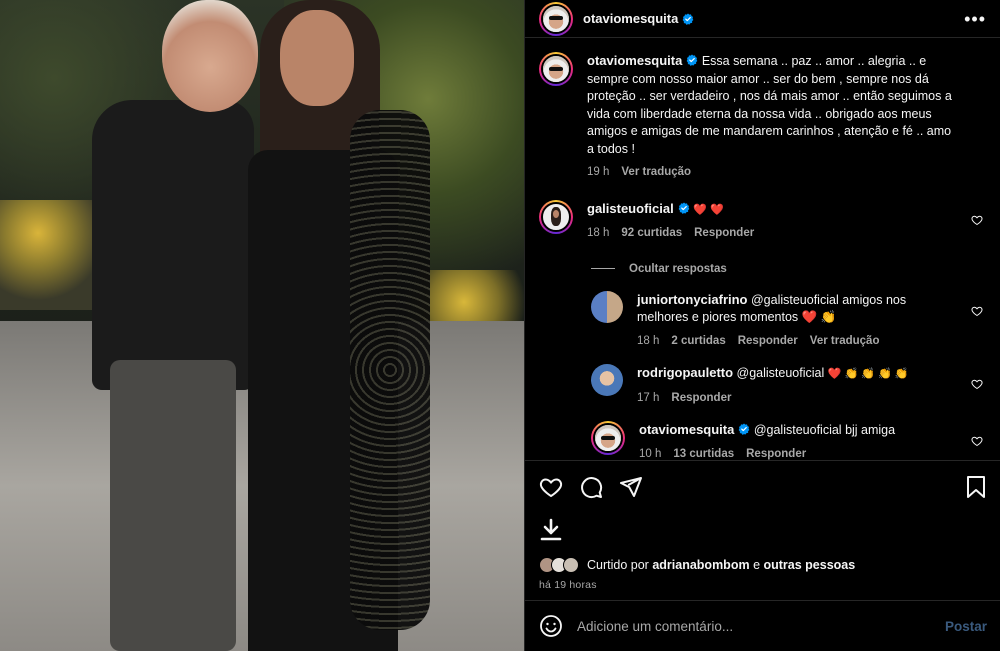 This screenshot has width=1000, height=651. What do you see at coordinates (551, 487) in the screenshot?
I see `heart-icon` at bounding box center [551, 487].